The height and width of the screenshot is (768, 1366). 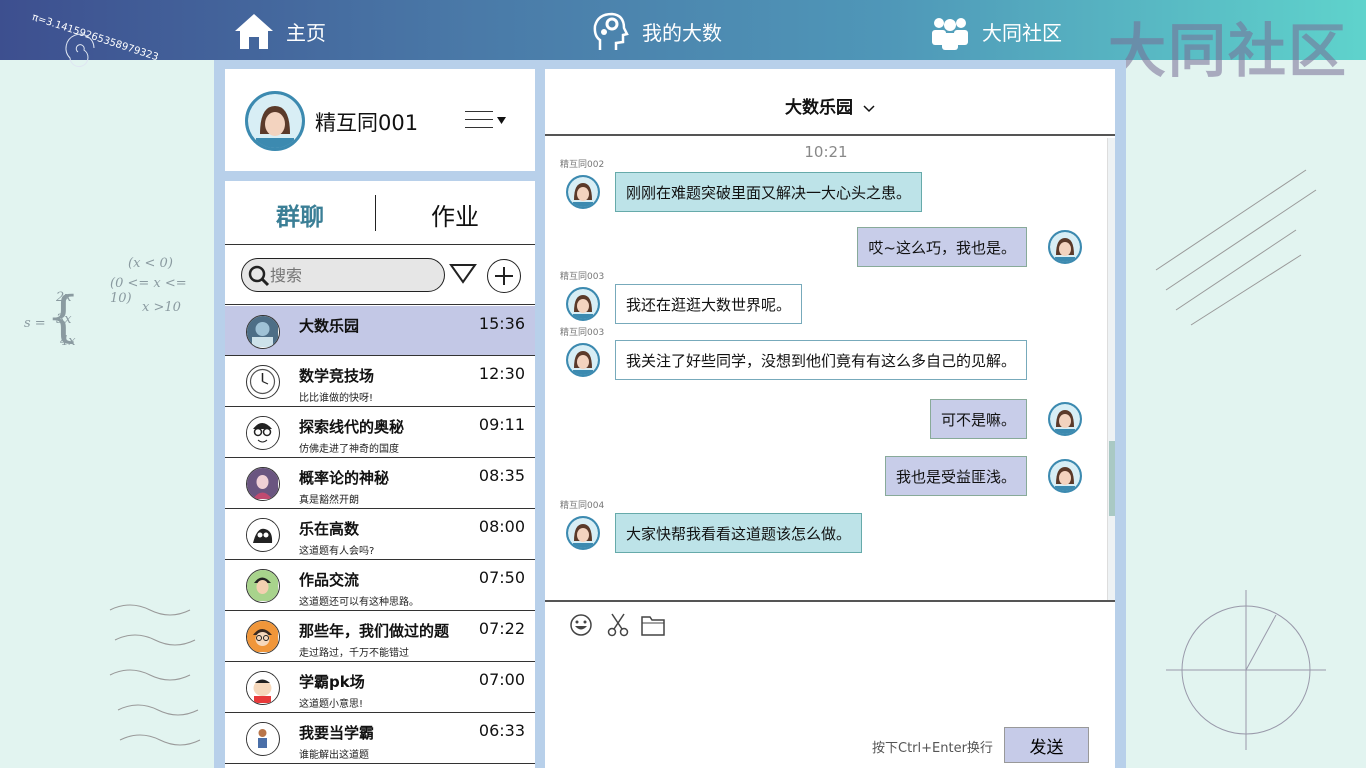 I want to click on conversation-title: 乐在高数, so click(x=329, y=529).